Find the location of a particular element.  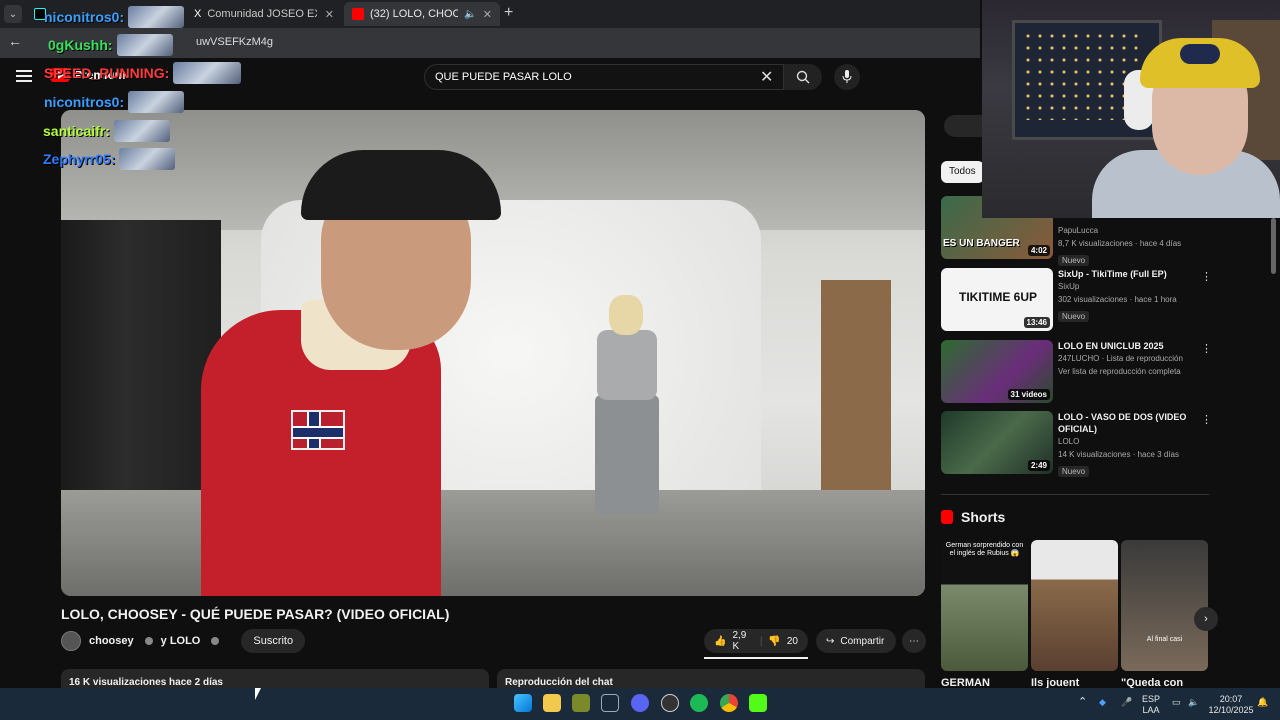

channel-name: SixUp is located at coordinates (1128, 286).